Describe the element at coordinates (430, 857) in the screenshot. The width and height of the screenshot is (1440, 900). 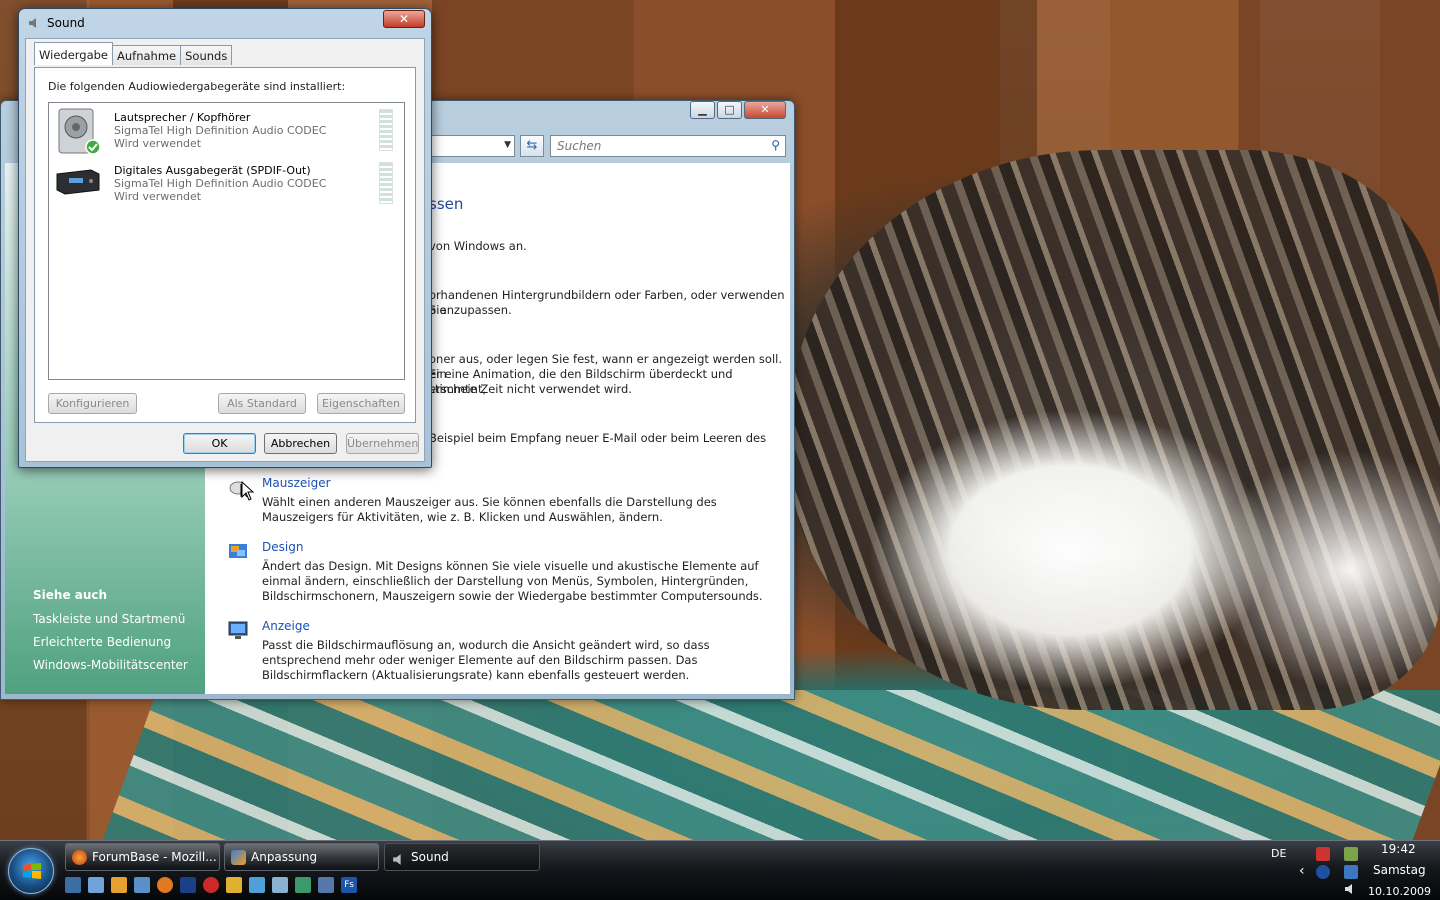
I see `taskbar-button-label: Sound` at that location.